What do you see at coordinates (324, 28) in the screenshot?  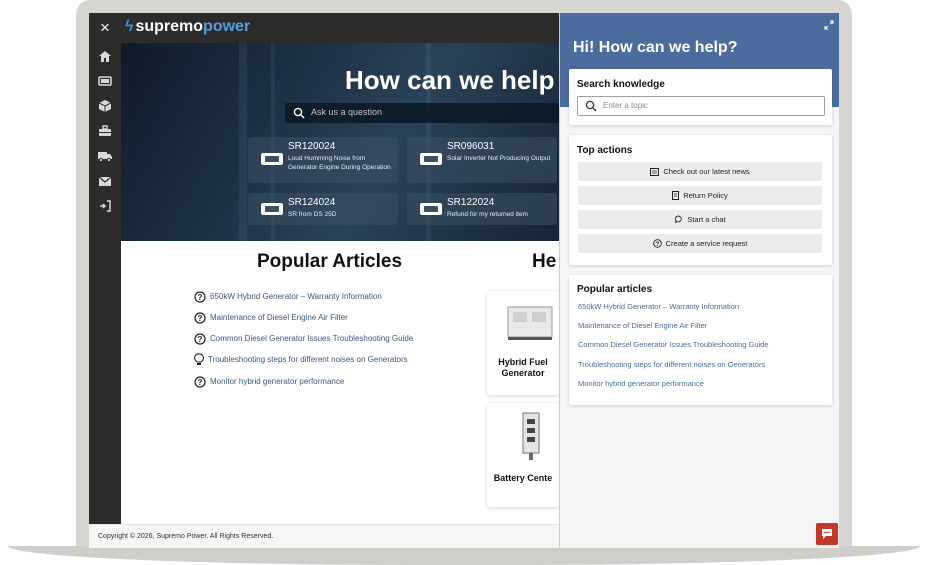 I see `top-bar: × ϟ supremopower` at bounding box center [324, 28].